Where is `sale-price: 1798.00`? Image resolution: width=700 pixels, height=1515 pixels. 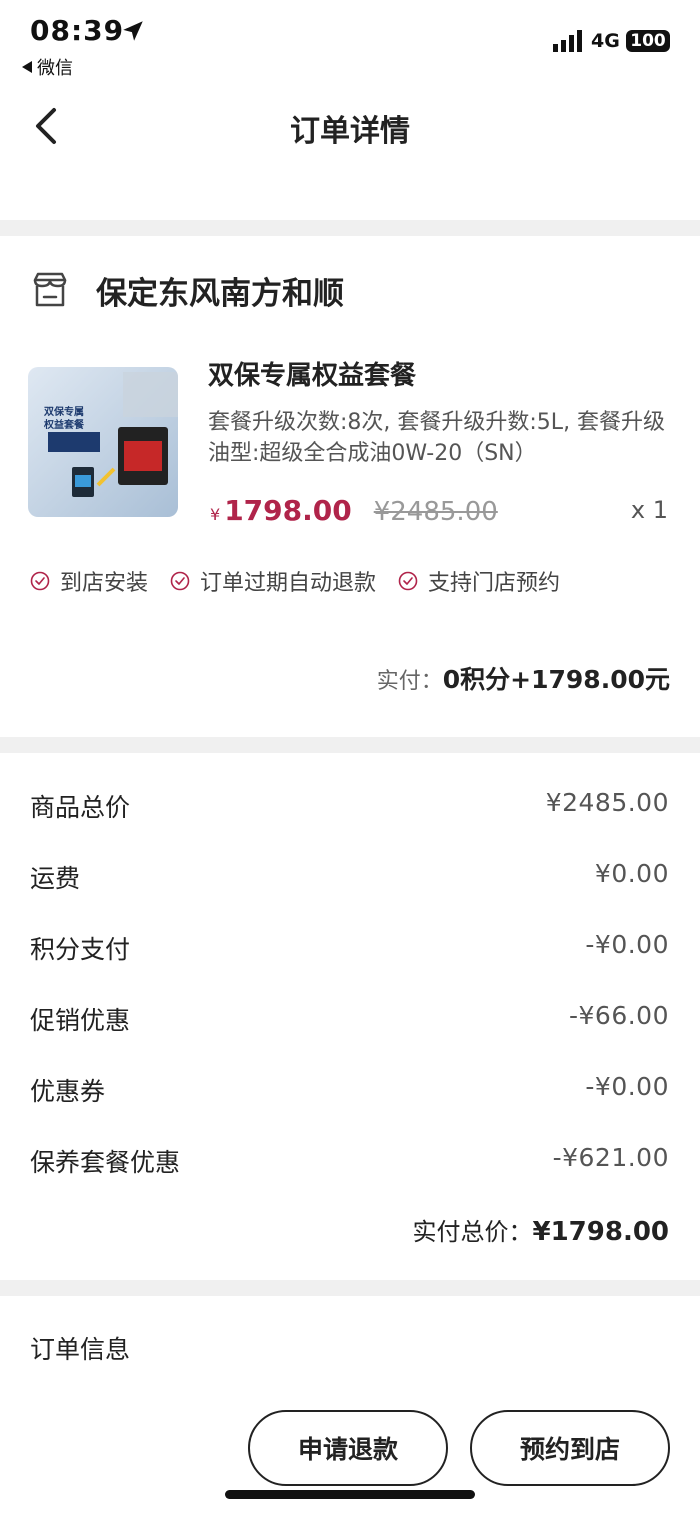 sale-price: 1798.00 is located at coordinates (288, 510).